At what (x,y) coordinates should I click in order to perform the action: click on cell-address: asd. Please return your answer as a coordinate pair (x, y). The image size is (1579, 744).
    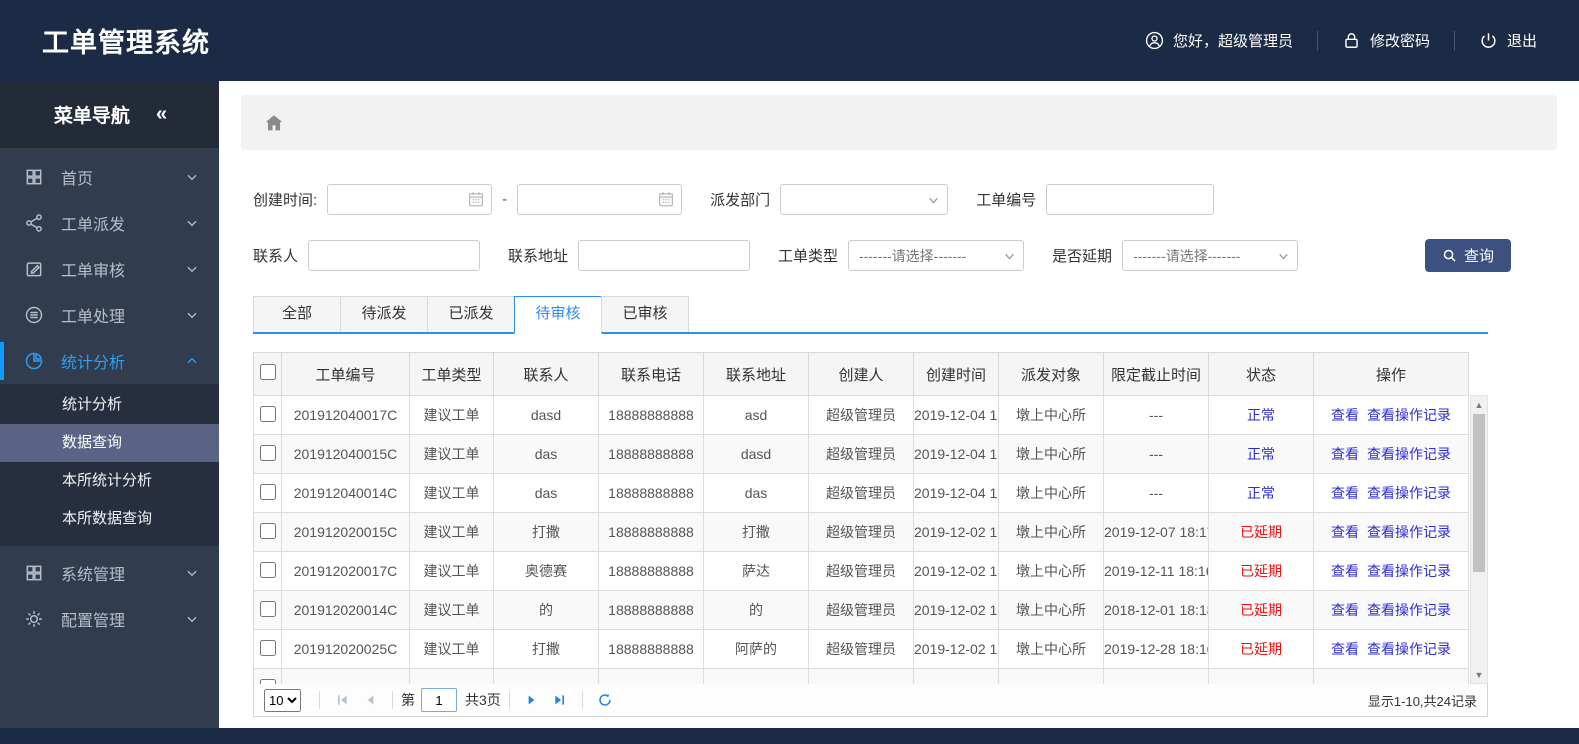
    Looking at the image, I should click on (756, 415).